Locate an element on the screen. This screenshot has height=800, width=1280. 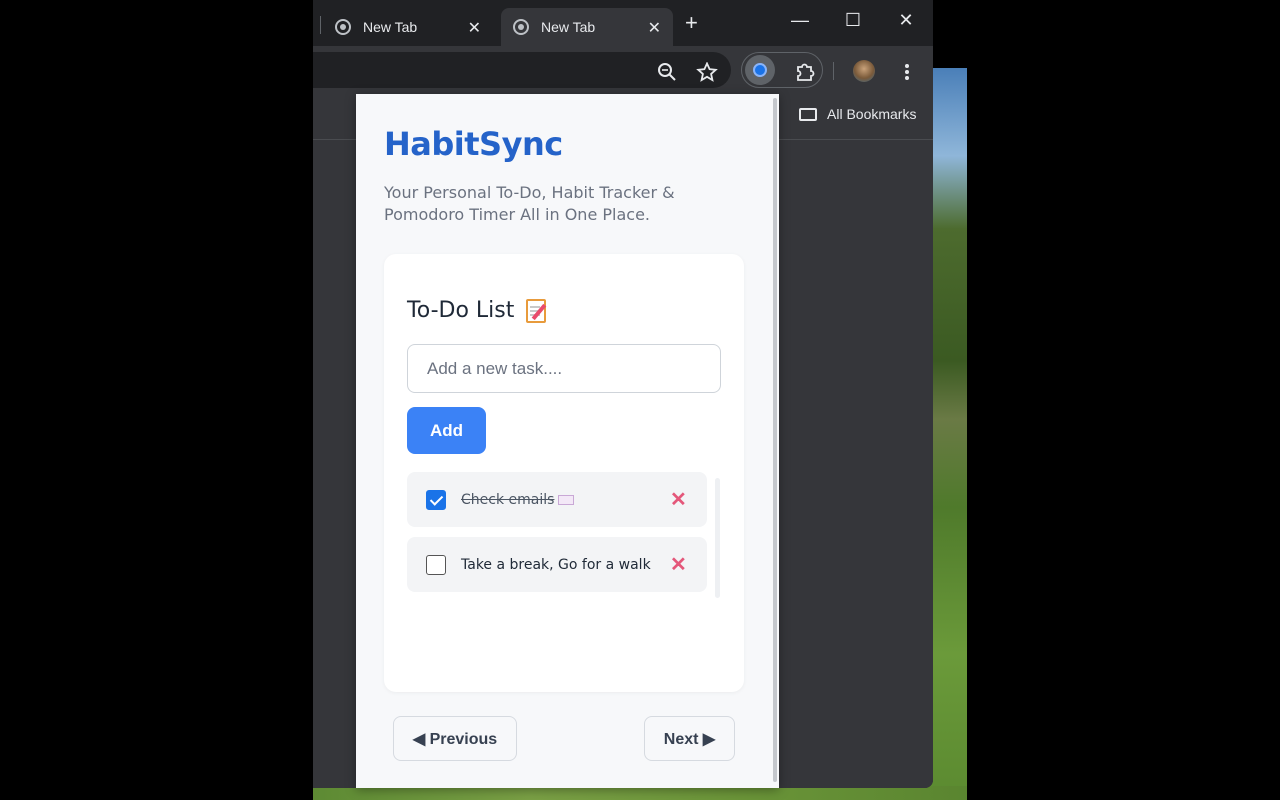
all-bookmarks-button: All Bookmarks is located at coordinates (857, 114).